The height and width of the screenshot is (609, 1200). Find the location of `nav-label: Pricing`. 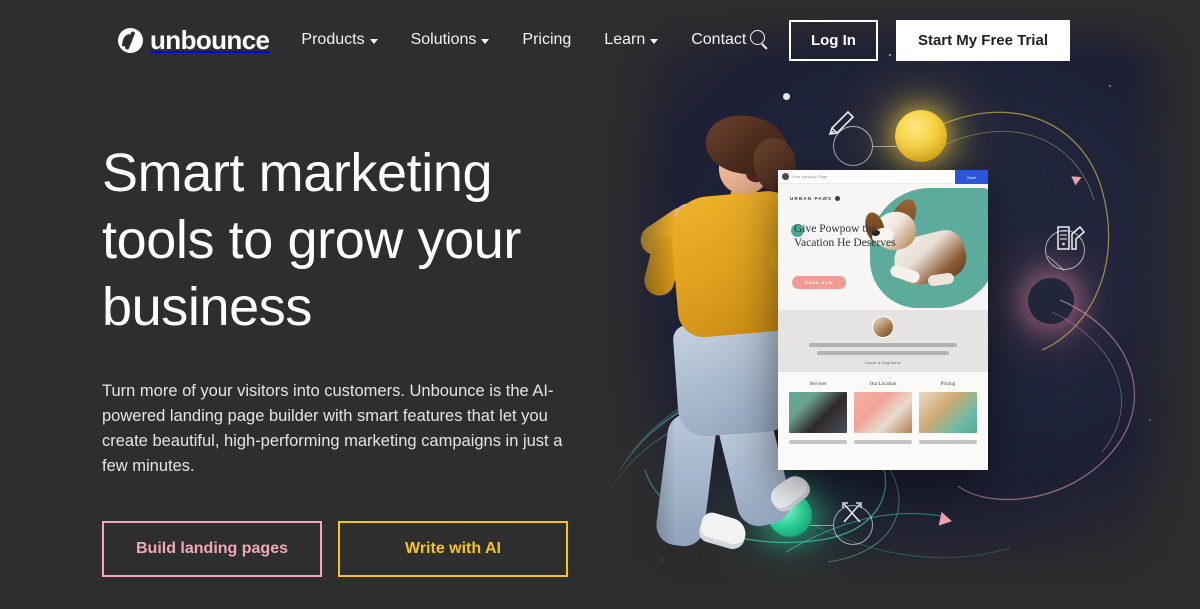

nav-label: Pricing is located at coordinates (547, 39).